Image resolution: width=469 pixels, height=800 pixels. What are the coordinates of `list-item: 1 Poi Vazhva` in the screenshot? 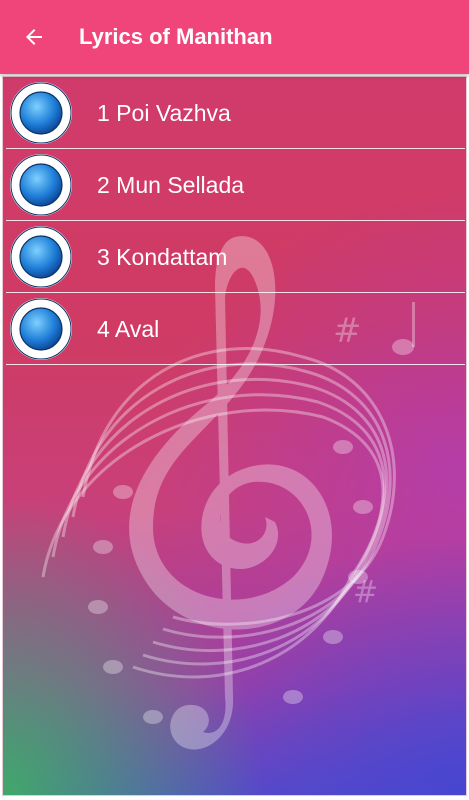 It's located at (235, 113).